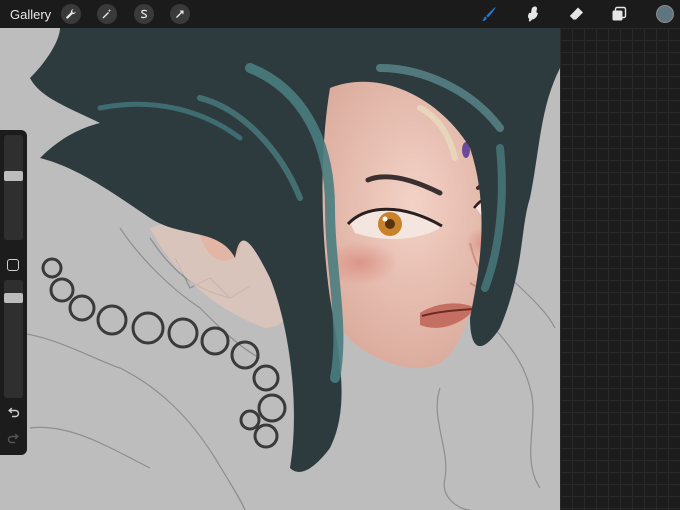 The image size is (680, 510). Describe the element at coordinates (30, 14) in the screenshot. I see `gallery-button: Gallery` at that location.